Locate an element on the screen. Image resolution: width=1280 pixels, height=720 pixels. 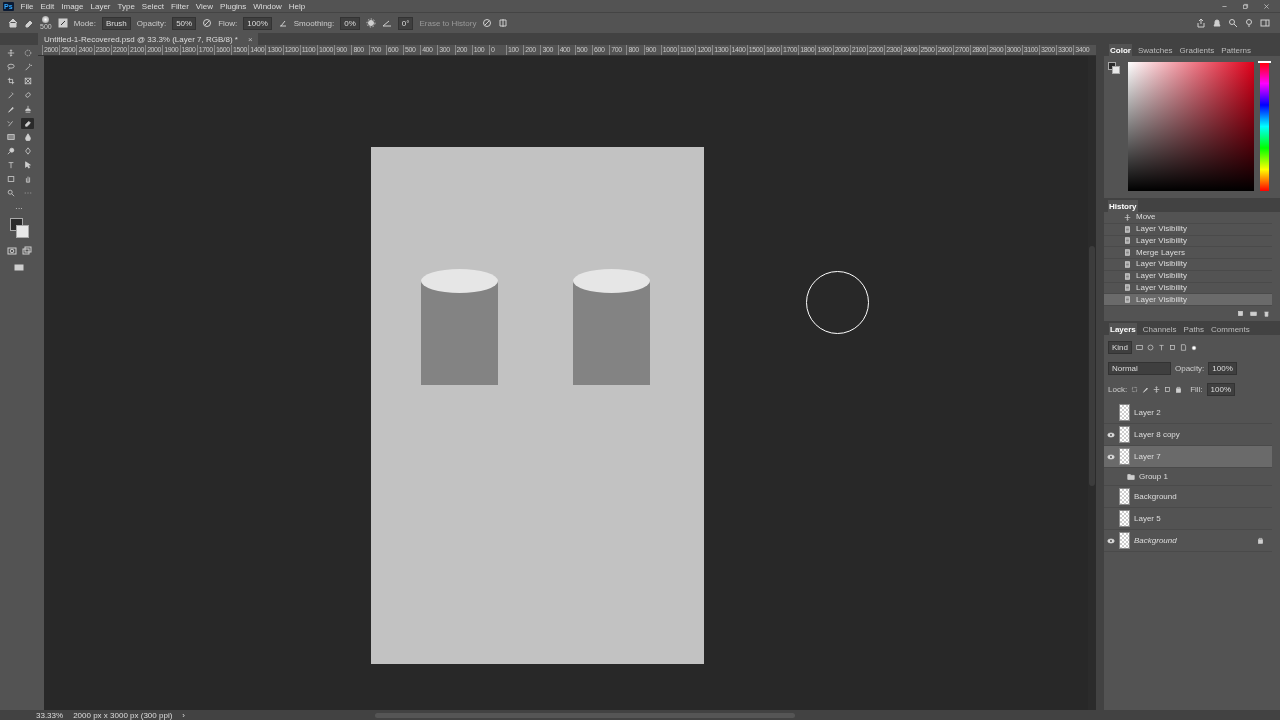
mode-label: Mode: is located at coordinates (84, 23).